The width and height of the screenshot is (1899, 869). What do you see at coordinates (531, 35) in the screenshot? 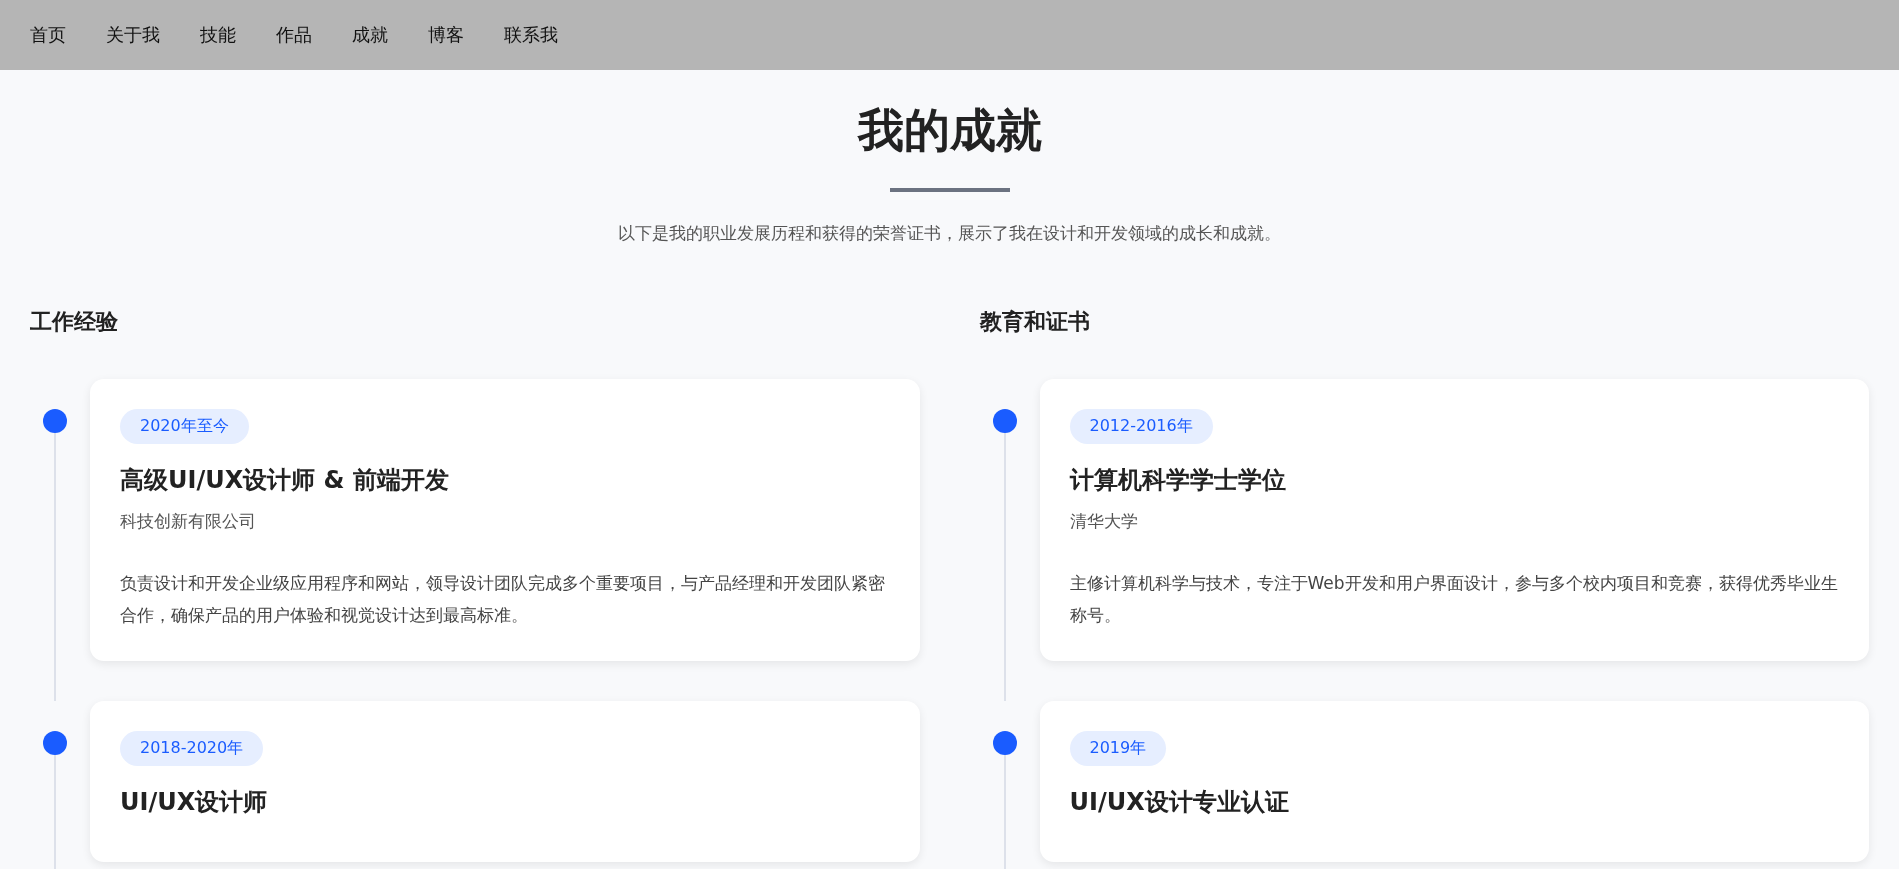
I see `nav-link: 联系我` at bounding box center [531, 35].